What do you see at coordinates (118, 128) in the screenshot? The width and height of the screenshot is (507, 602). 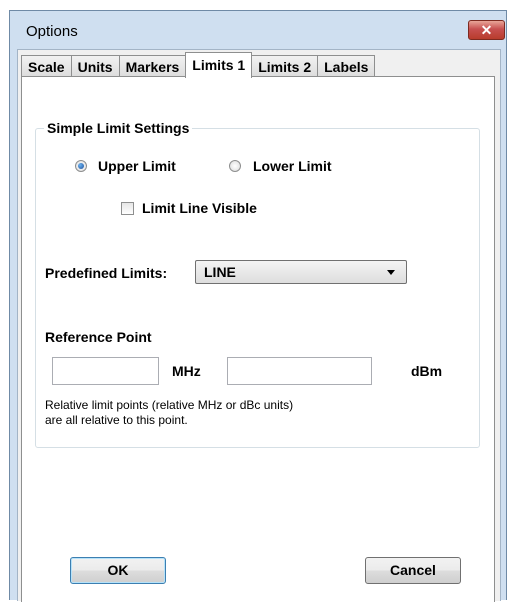 I see `group-title: Simple Limit Settings` at bounding box center [118, 128].